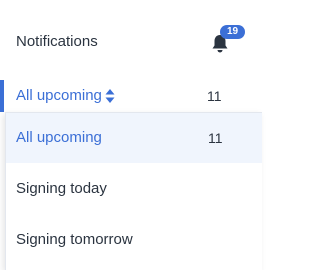  Describe the element at coordinates (2, 96) in the screenshot. I see `selector-accent-bar` at that location.